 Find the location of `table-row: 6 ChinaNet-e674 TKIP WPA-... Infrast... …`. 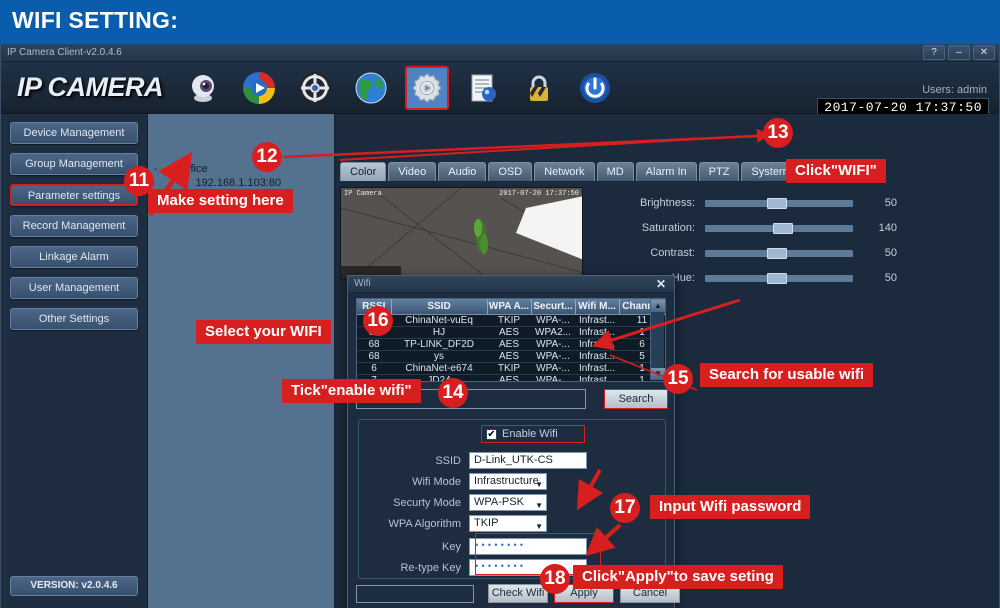

table-row: 6 ChinaNet-e674 TKIP WPA-... Infrast... … is located at coordinates (511, 368).